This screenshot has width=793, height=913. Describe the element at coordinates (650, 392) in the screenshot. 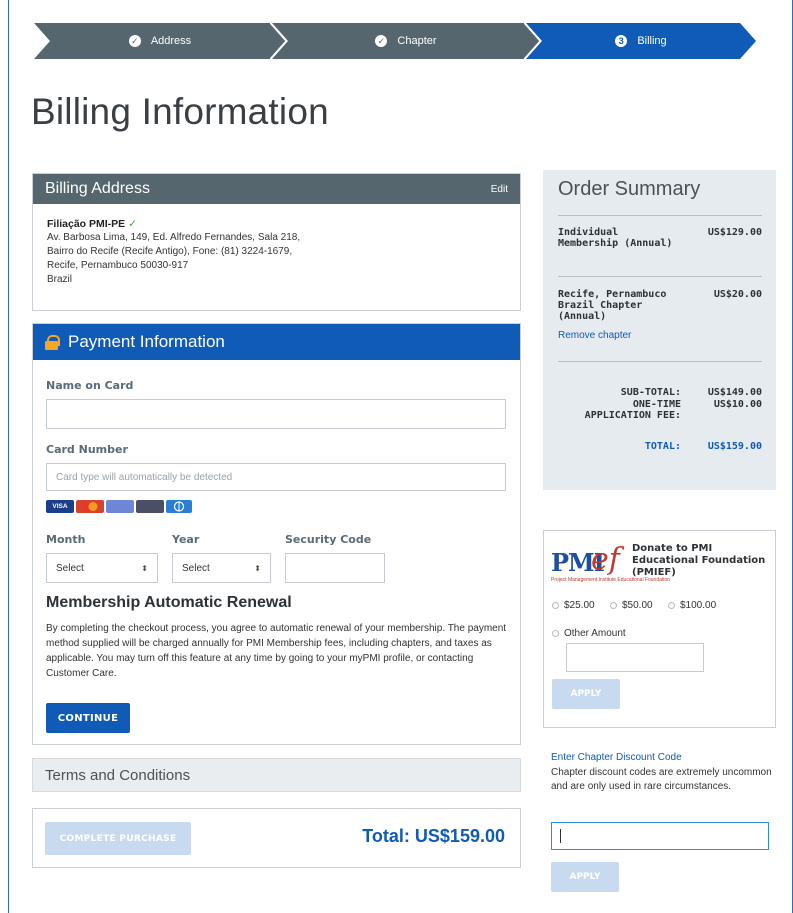

I see `subtotal-label: SUB-TOTAL:` at that location.